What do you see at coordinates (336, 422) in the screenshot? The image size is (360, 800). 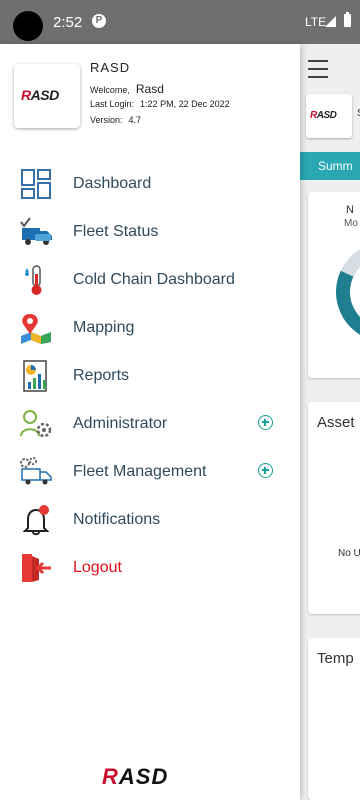 I see `card-title: Asset` at bounding box center [336, 422].